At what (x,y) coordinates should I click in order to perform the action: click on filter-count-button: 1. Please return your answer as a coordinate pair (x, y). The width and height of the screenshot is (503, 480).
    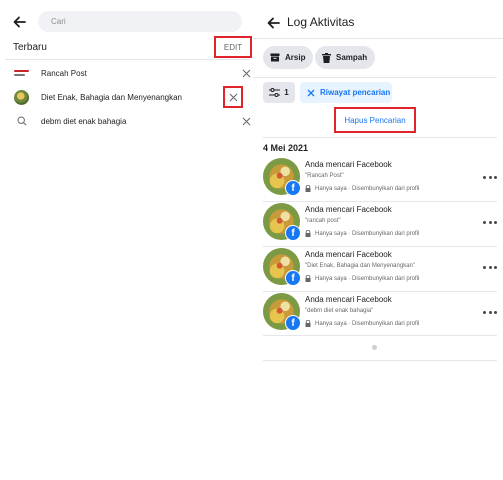
    Looking at the image, I should click on (279, 92).